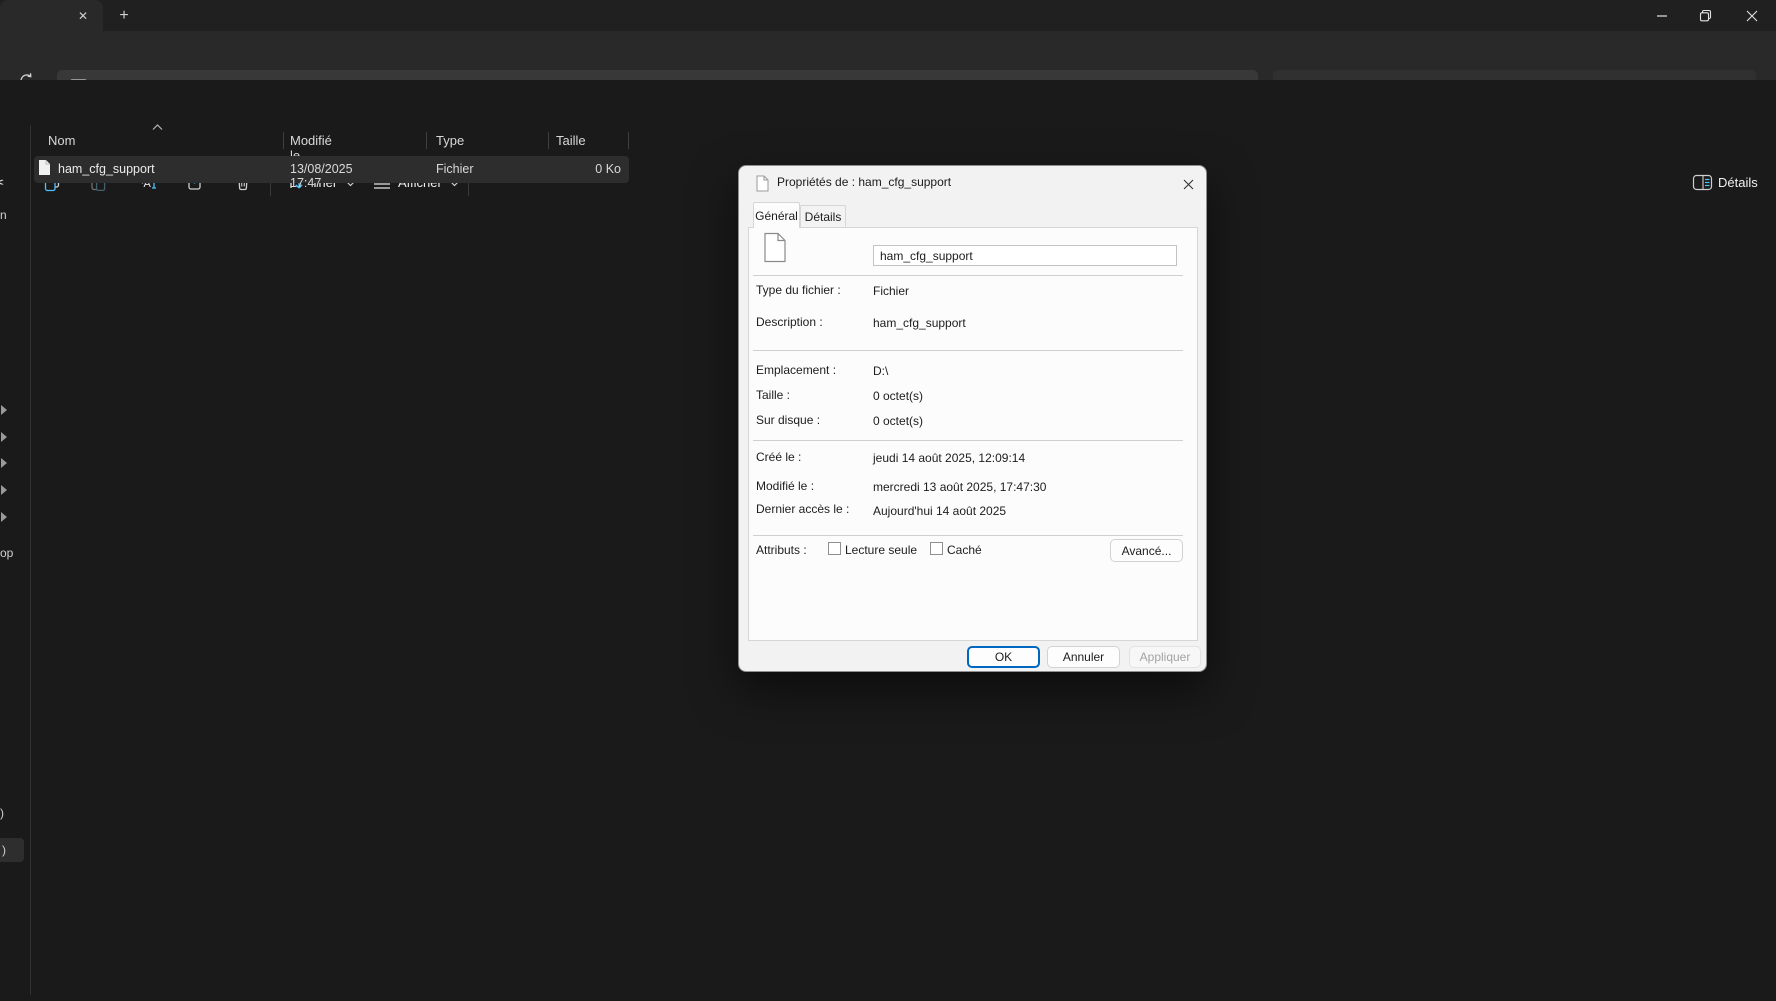  Describe the element at coordinates (106, 169) in the screenshot. I see `file-name: ham_cfg_support` at that location.